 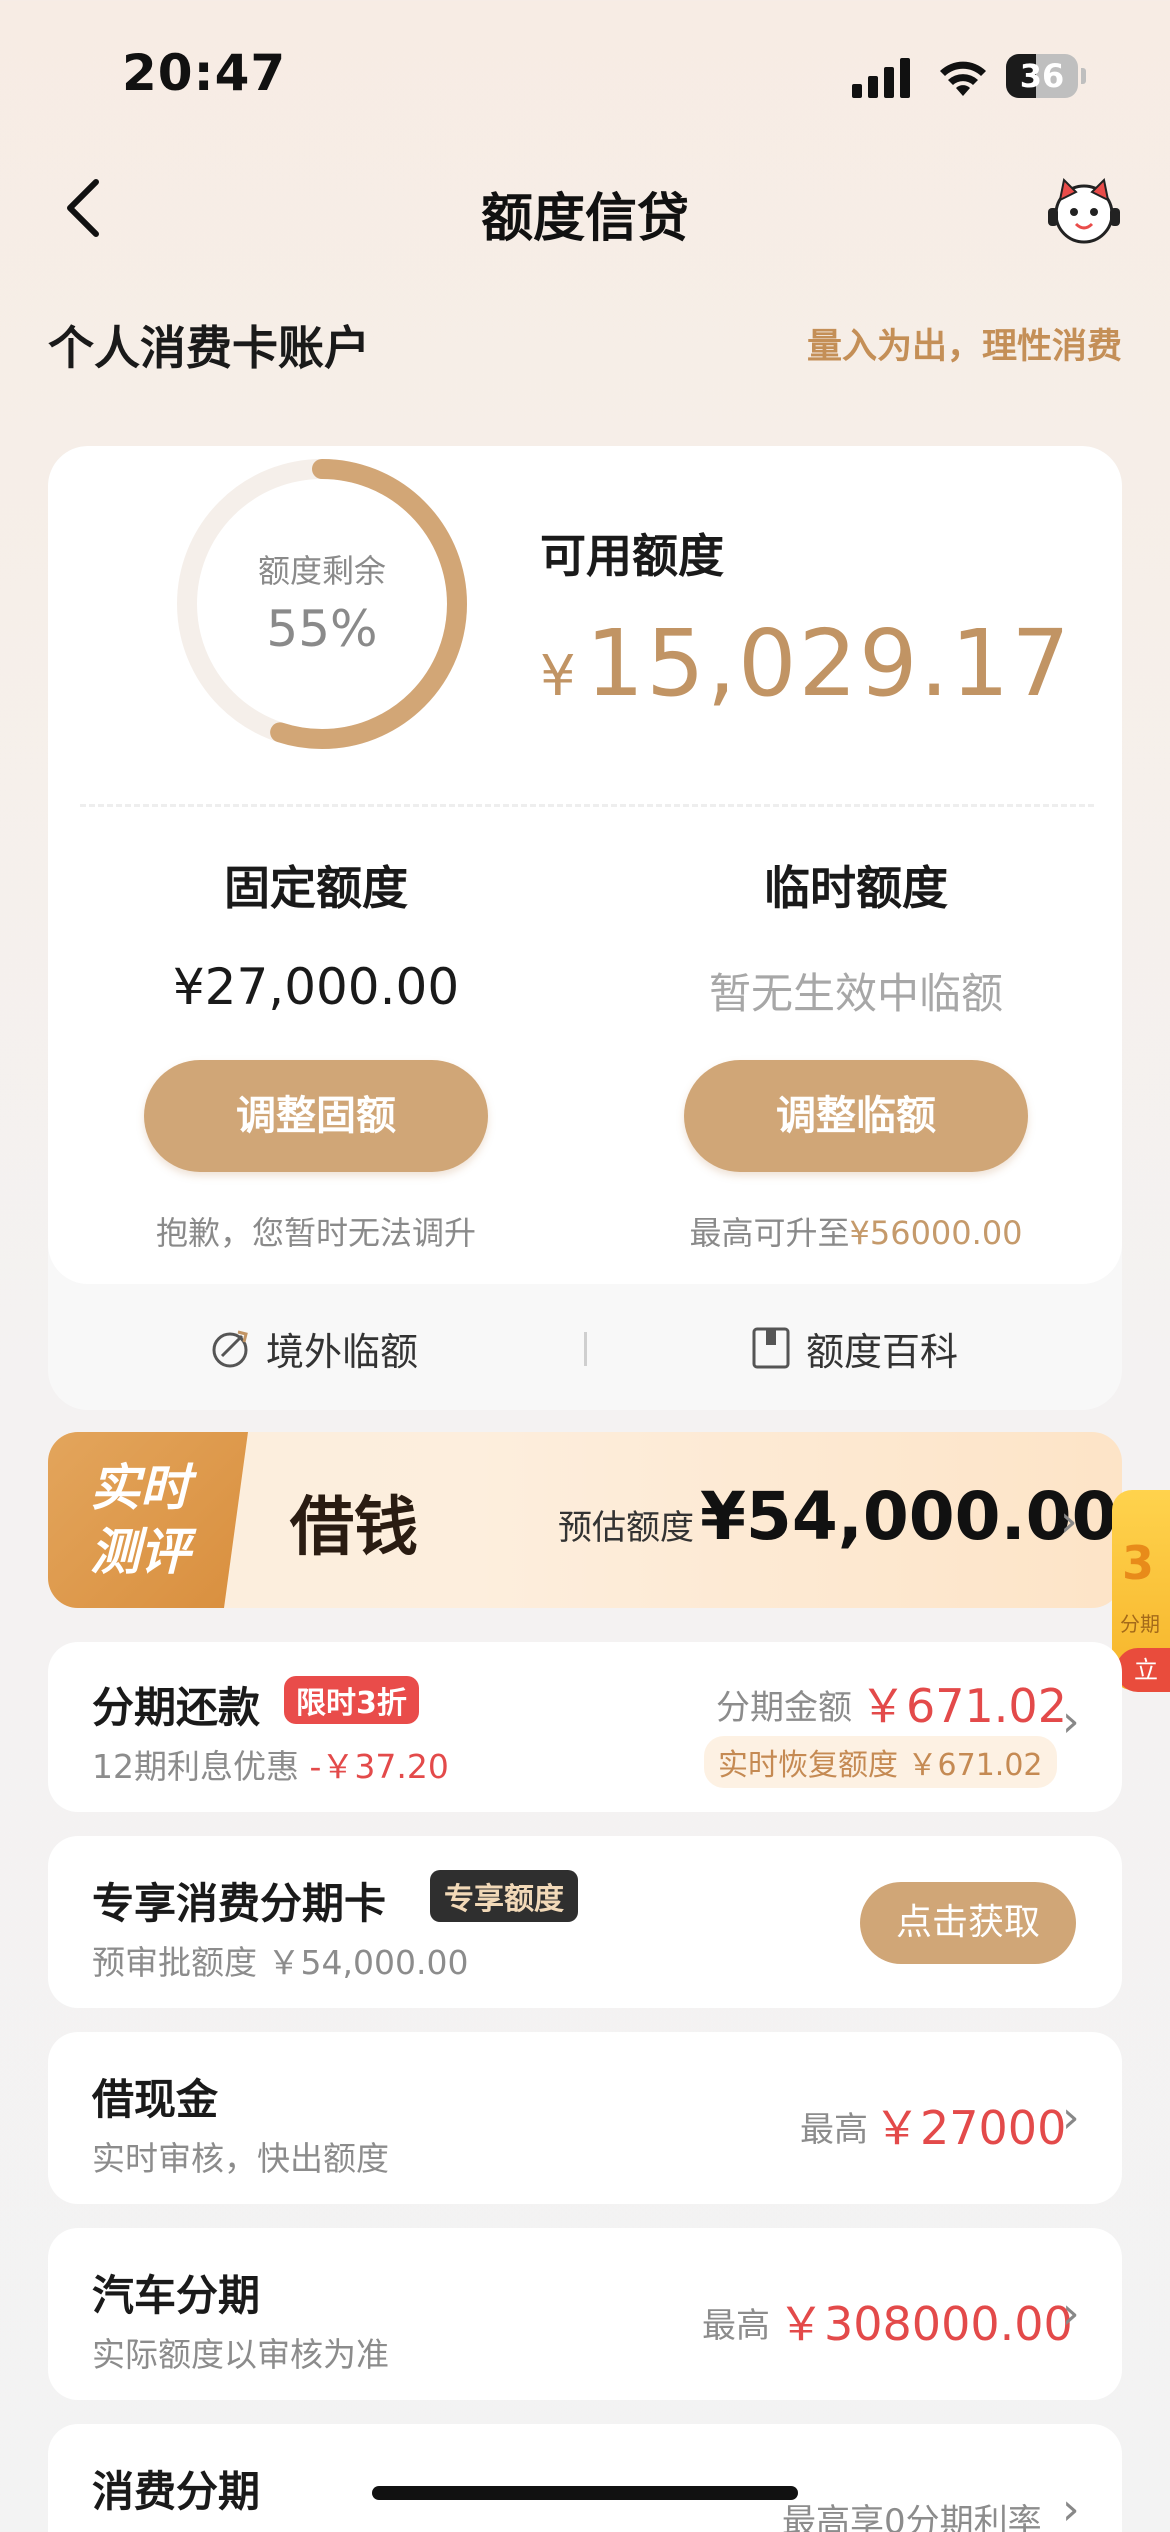 I want to click on temp-credit-title: 临时额度, so click(x=856, y=888).